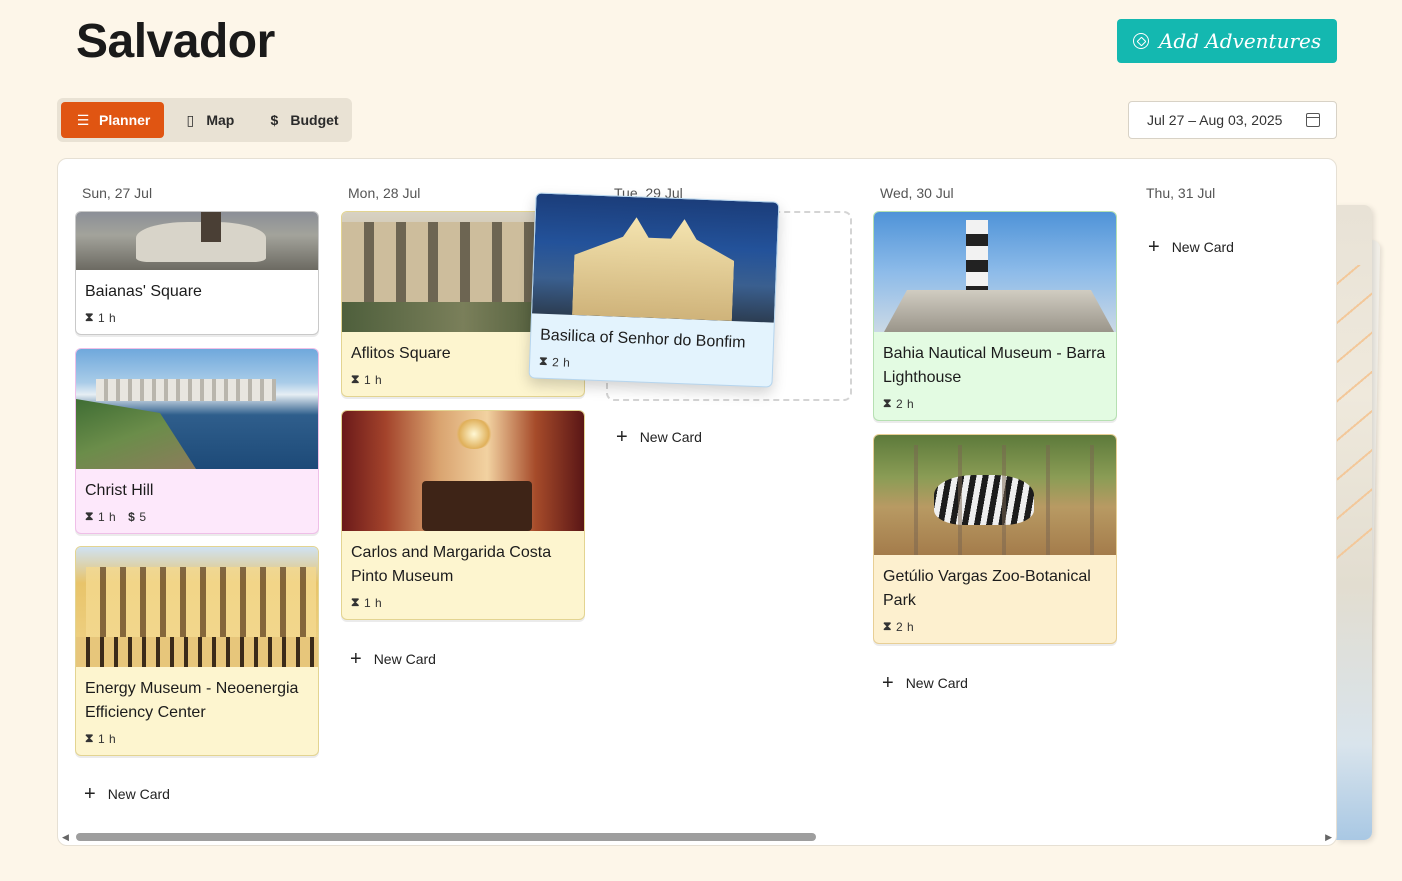  Describe the element at coordinates (994, 365) in the screenshot. I see `activity-name: Bahia Nautical Museum - Barra Lighthouse` at that location.